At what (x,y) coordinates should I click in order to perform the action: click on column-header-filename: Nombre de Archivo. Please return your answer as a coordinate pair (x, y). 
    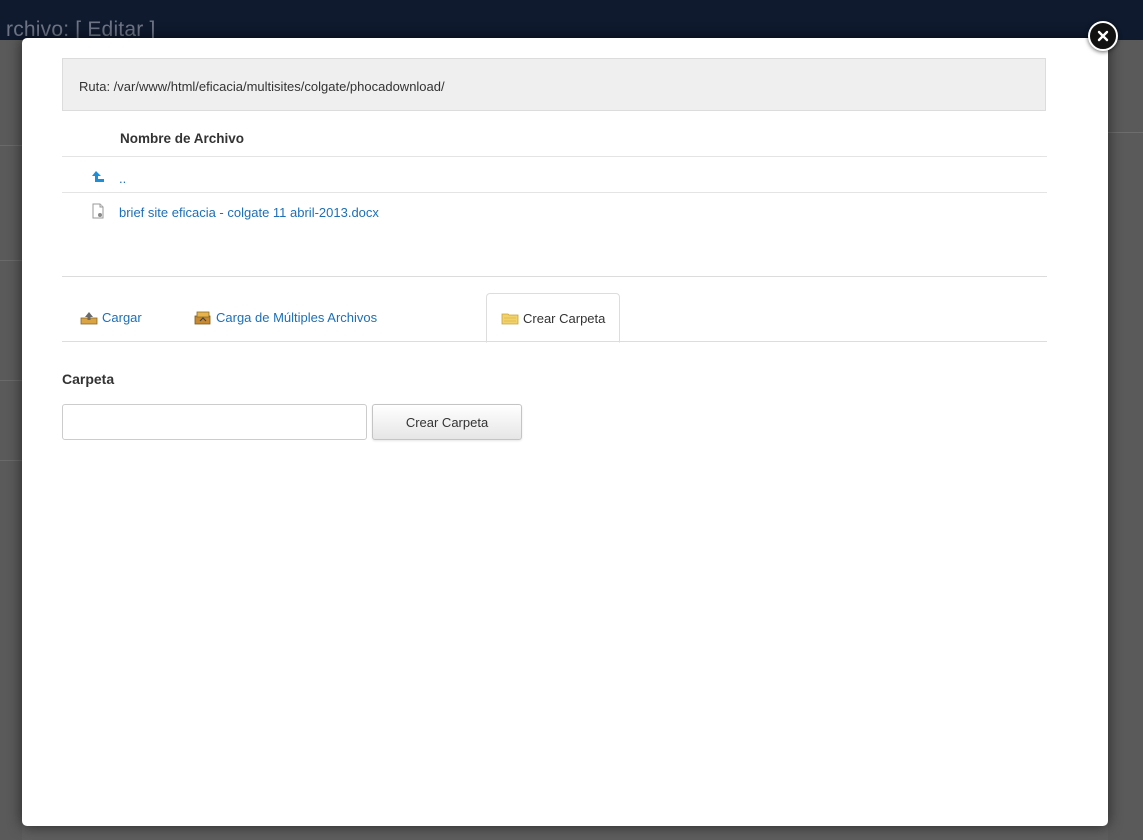
    Looking at the image, I should click on (182, 138).